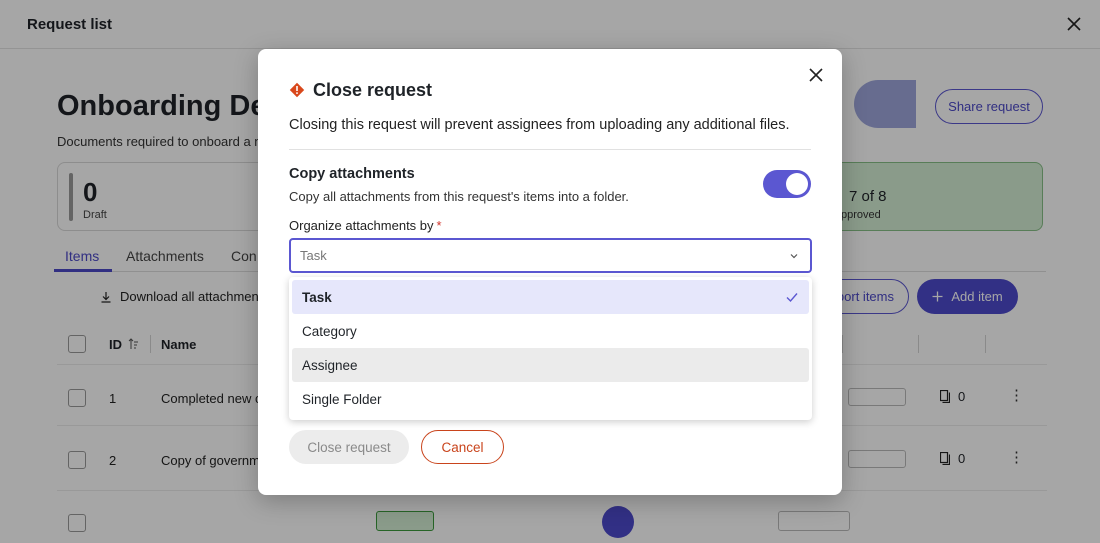 This screenshot has height=543, width=1100. Describe the element at coordinates (797, 184) in the screenshot. I see `toggle-knob` at that location.